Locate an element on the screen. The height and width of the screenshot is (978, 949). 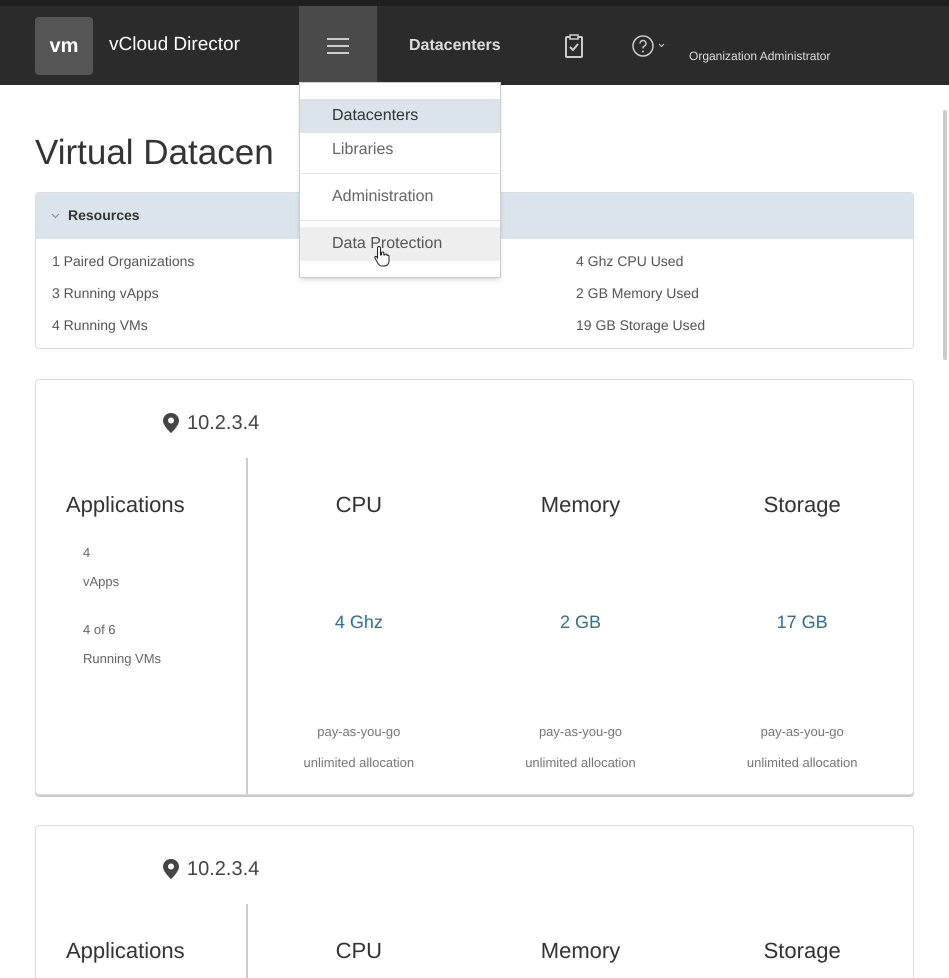
metric-value: 17 GB is located at coordinates (802, 622).